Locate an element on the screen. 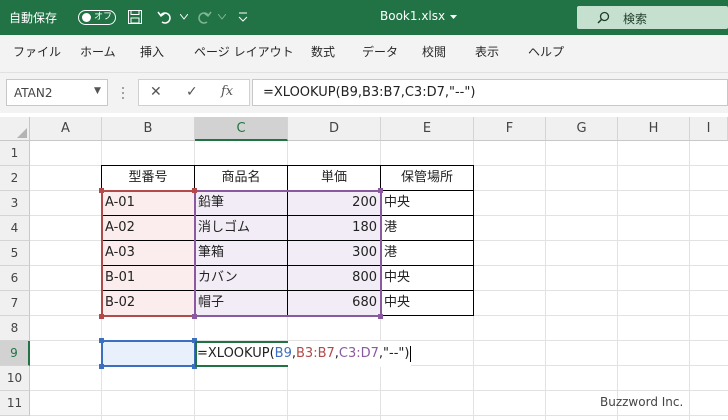 This screenshot has width=728, height=420. row-header-4: 4 is located at coordinates (15, 228).